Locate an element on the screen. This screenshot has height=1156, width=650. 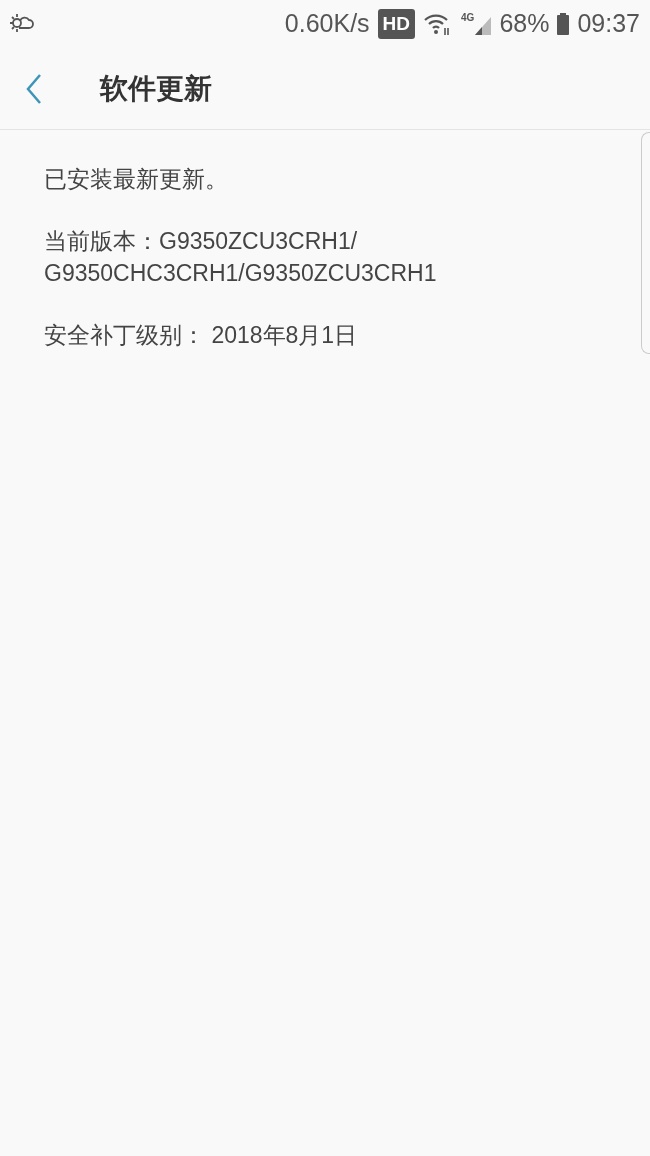
clock-text: 09:37 is located at coordinates (608, 24).